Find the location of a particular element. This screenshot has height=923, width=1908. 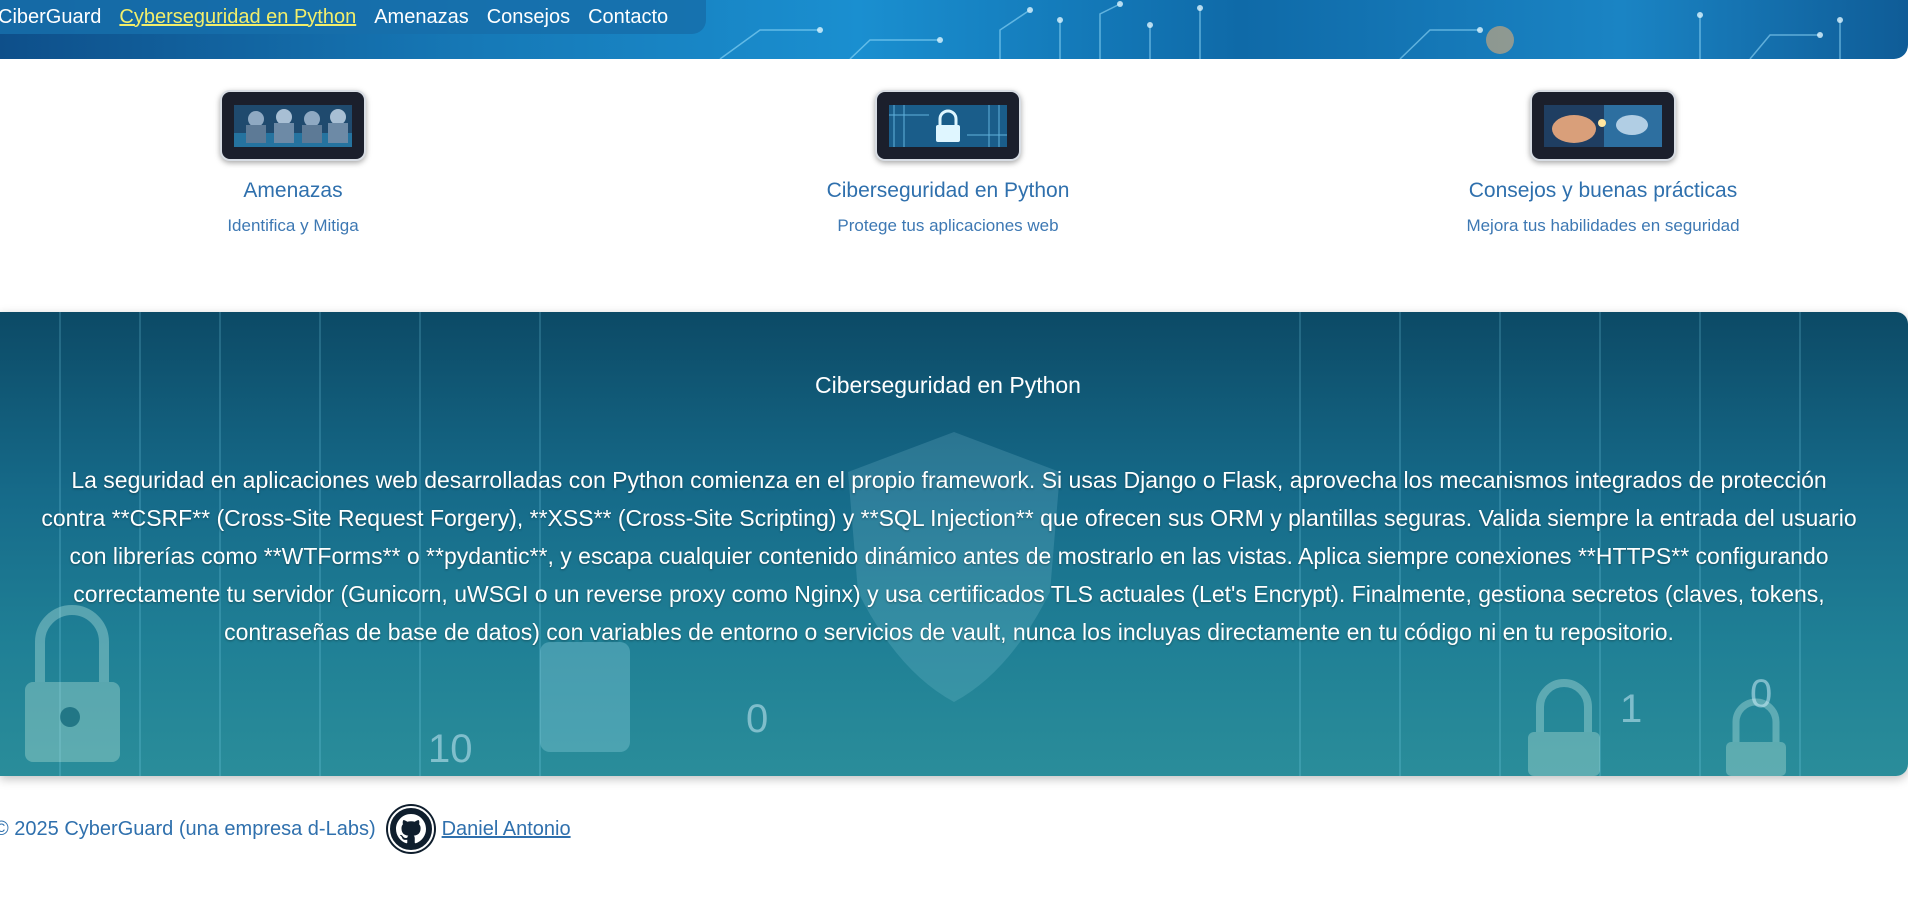

author-link: Daniel Antonio is located at coordinates (506, 829).